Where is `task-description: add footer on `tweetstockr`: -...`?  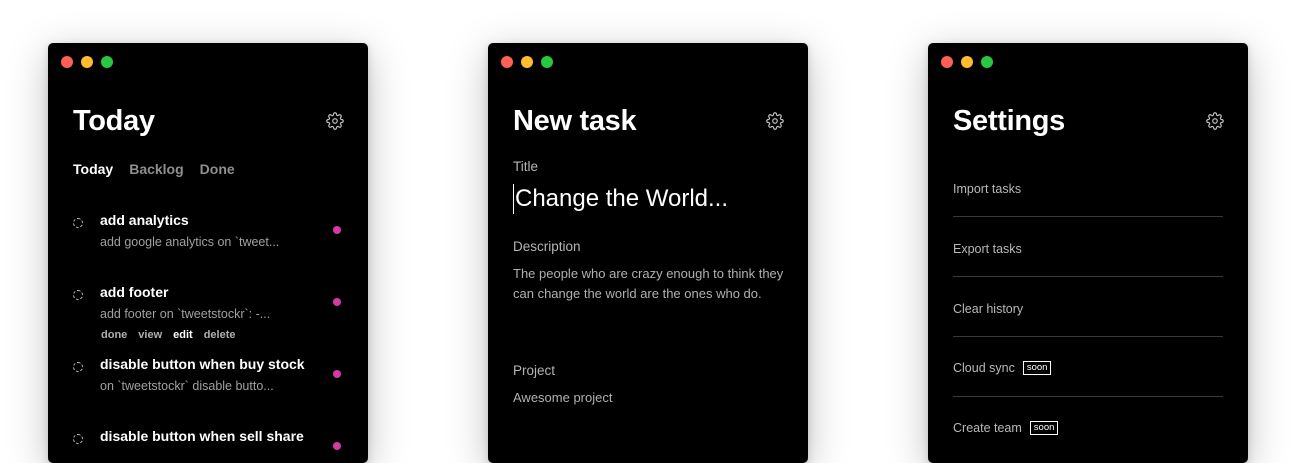
task-description: add footer on `tweetstockr`: -... is located at coordinates (185, 314).